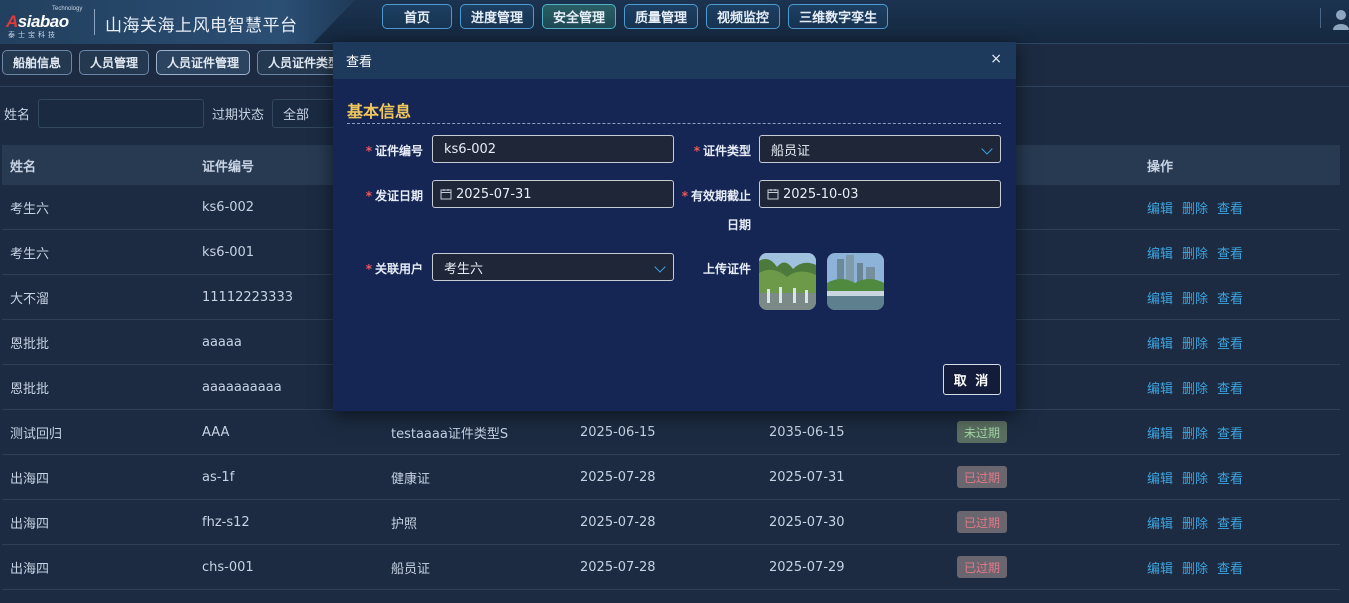 This screenshot has height=603, width=1349. Describe the element at coordinates (880, 194) in the screenshot. I see `valid-date-field: 2025-10-03` at that location.